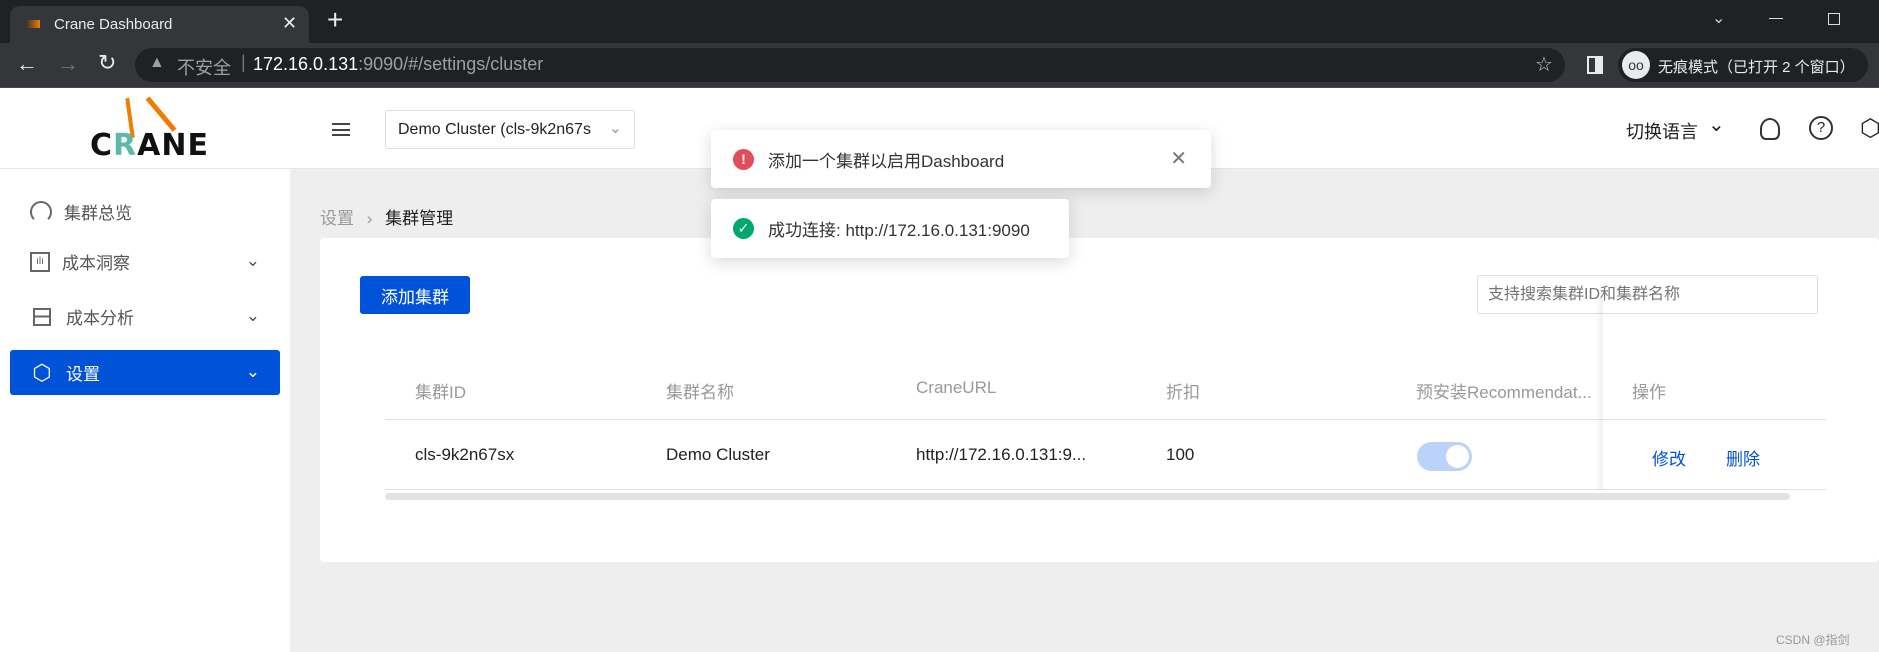 The width and height of the screenshot is (1879, 652). Describe the element at coordinates (743, 159) in the screenshot. I see `error-icon: !` at that location.